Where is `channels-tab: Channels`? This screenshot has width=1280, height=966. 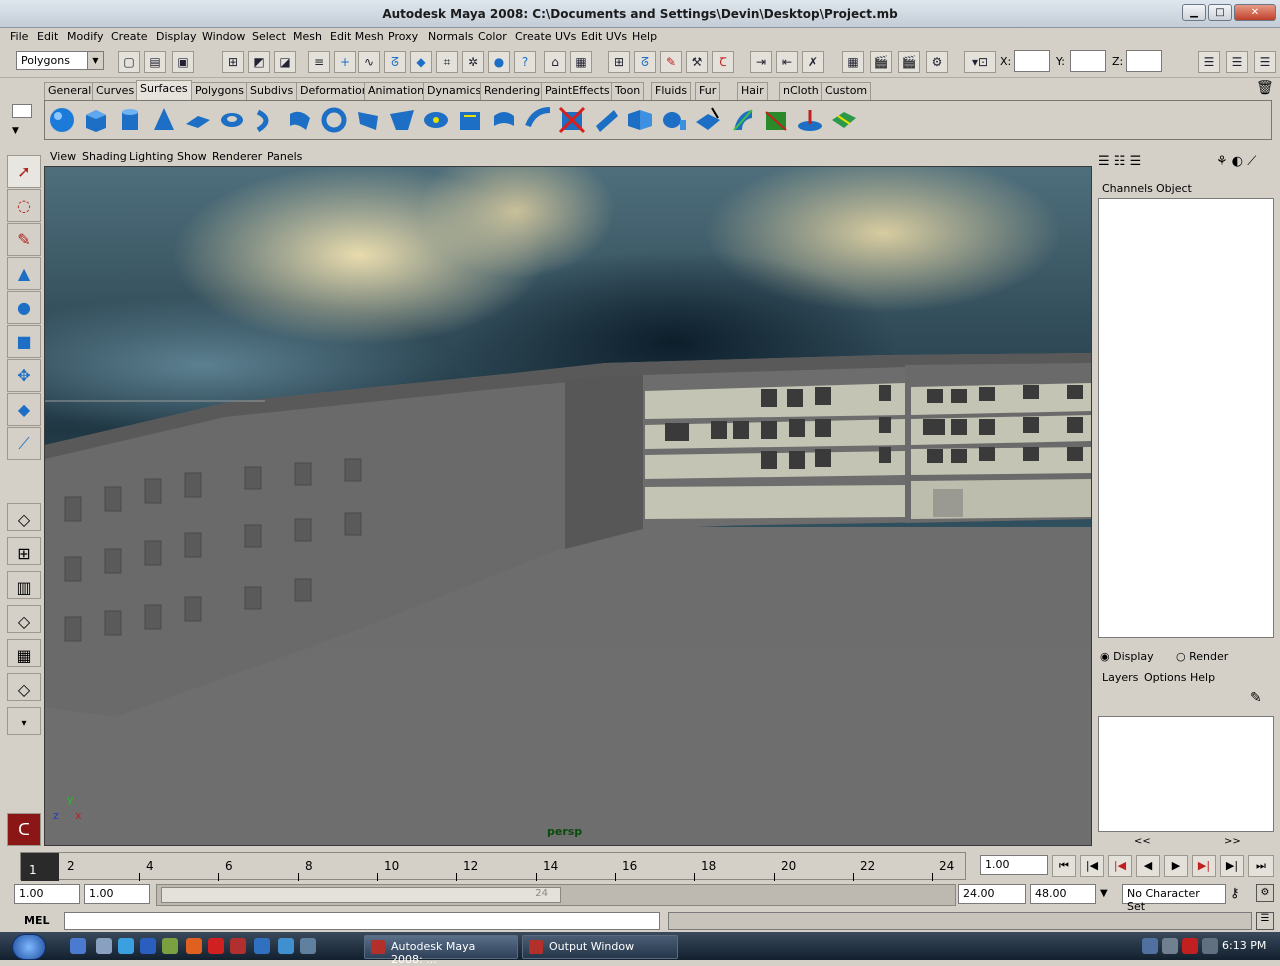
channels-tab: Channels is located at coordinates (1127, 188).